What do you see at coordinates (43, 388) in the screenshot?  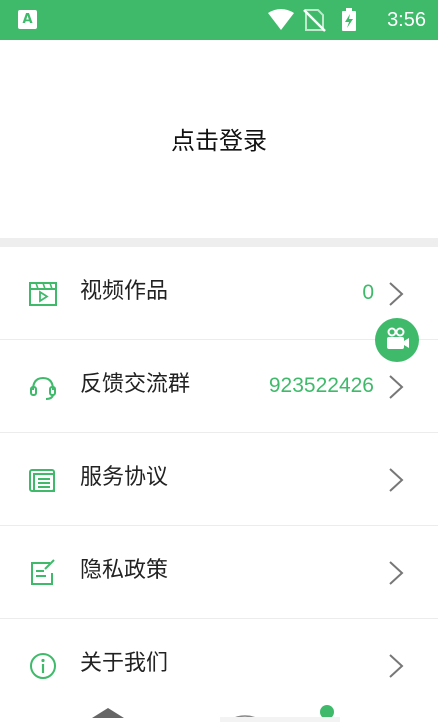 I see `headset-icon` at bounding box center [43, 388].